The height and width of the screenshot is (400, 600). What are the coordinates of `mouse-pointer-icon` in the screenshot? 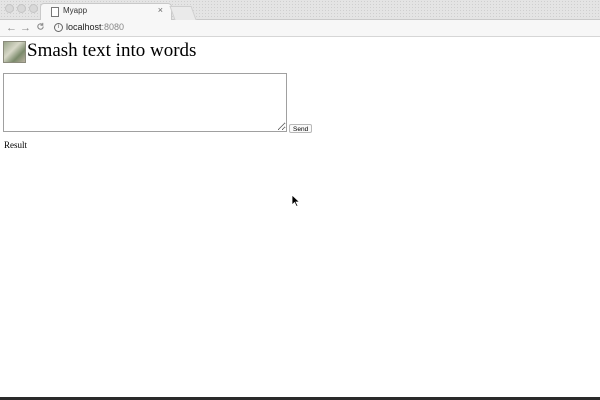 It's located at (296, 201).